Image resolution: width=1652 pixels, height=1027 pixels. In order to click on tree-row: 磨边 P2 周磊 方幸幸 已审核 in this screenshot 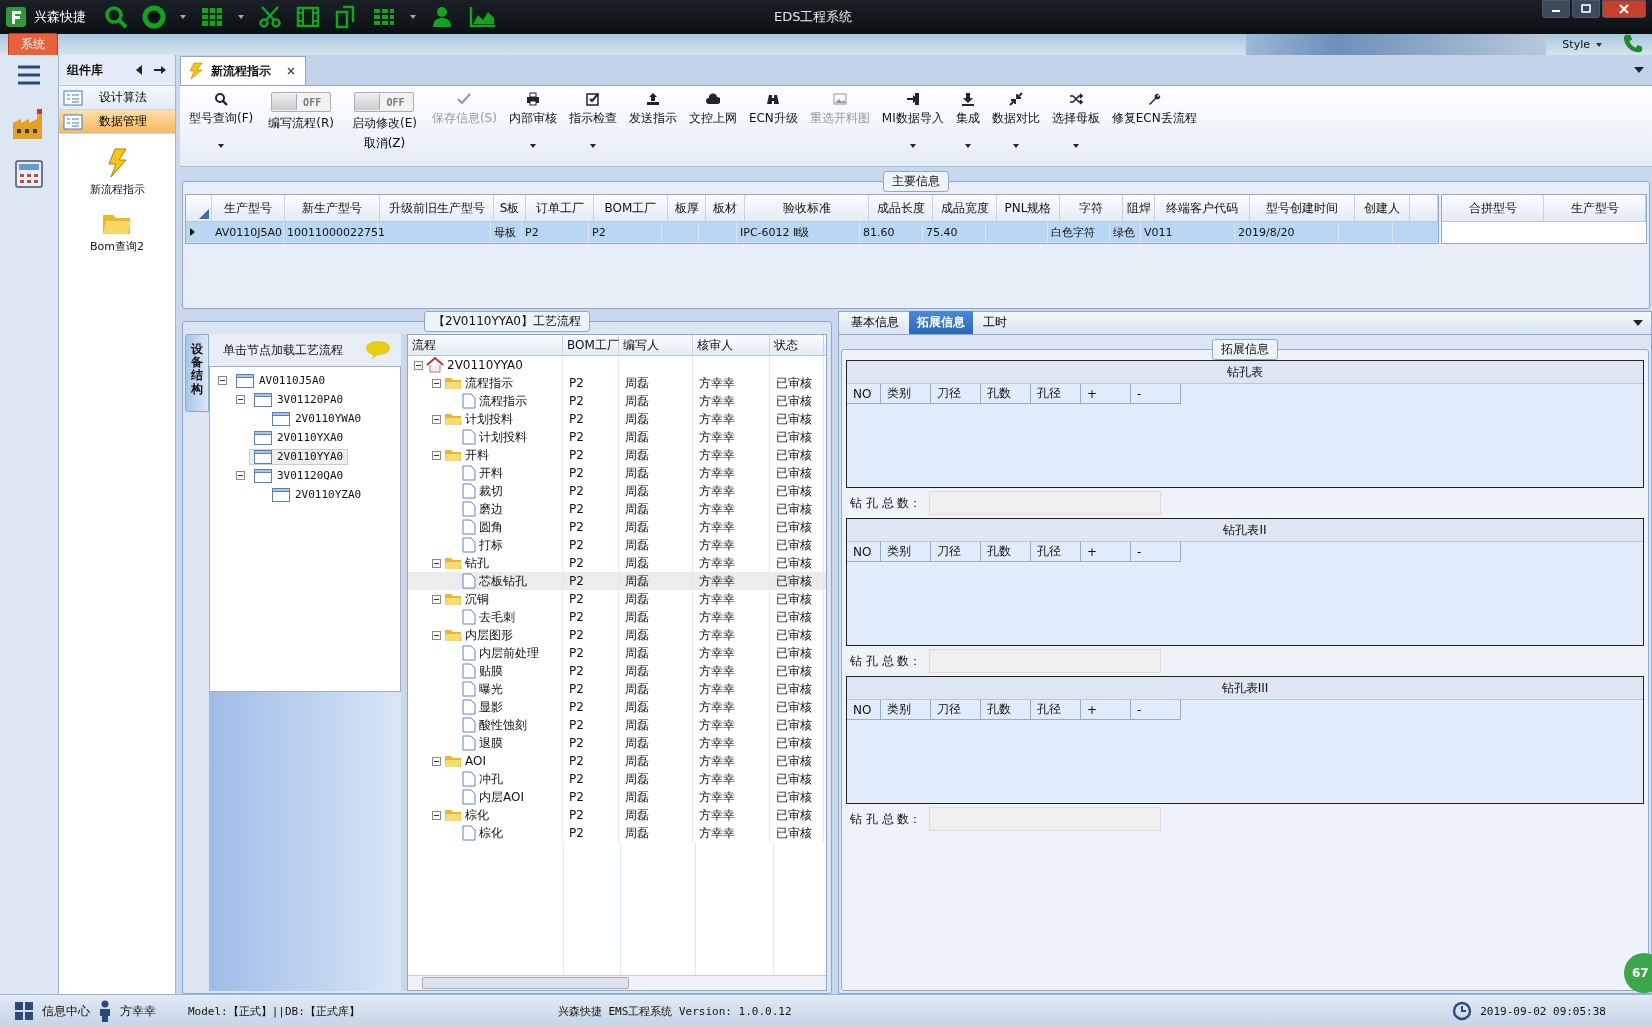, I will do `click(617, 509)`.